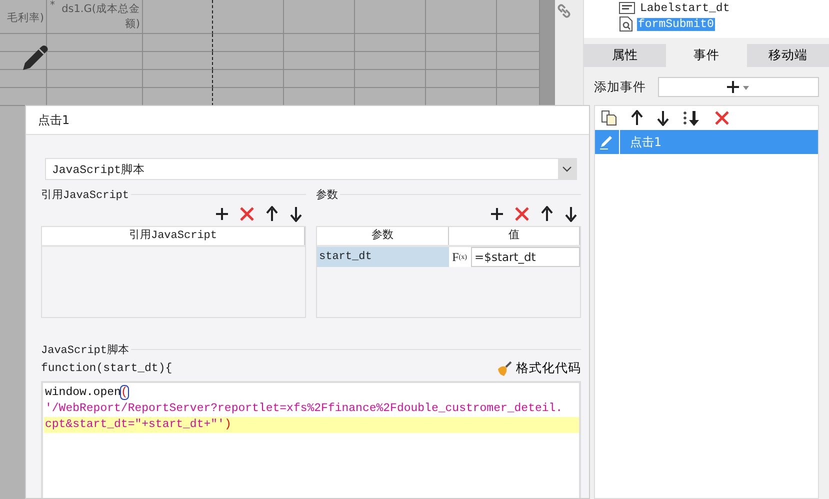  Describe the element at coordinates (382, 257) in the screenshot. I see `table-cell: start_dt` at that location.